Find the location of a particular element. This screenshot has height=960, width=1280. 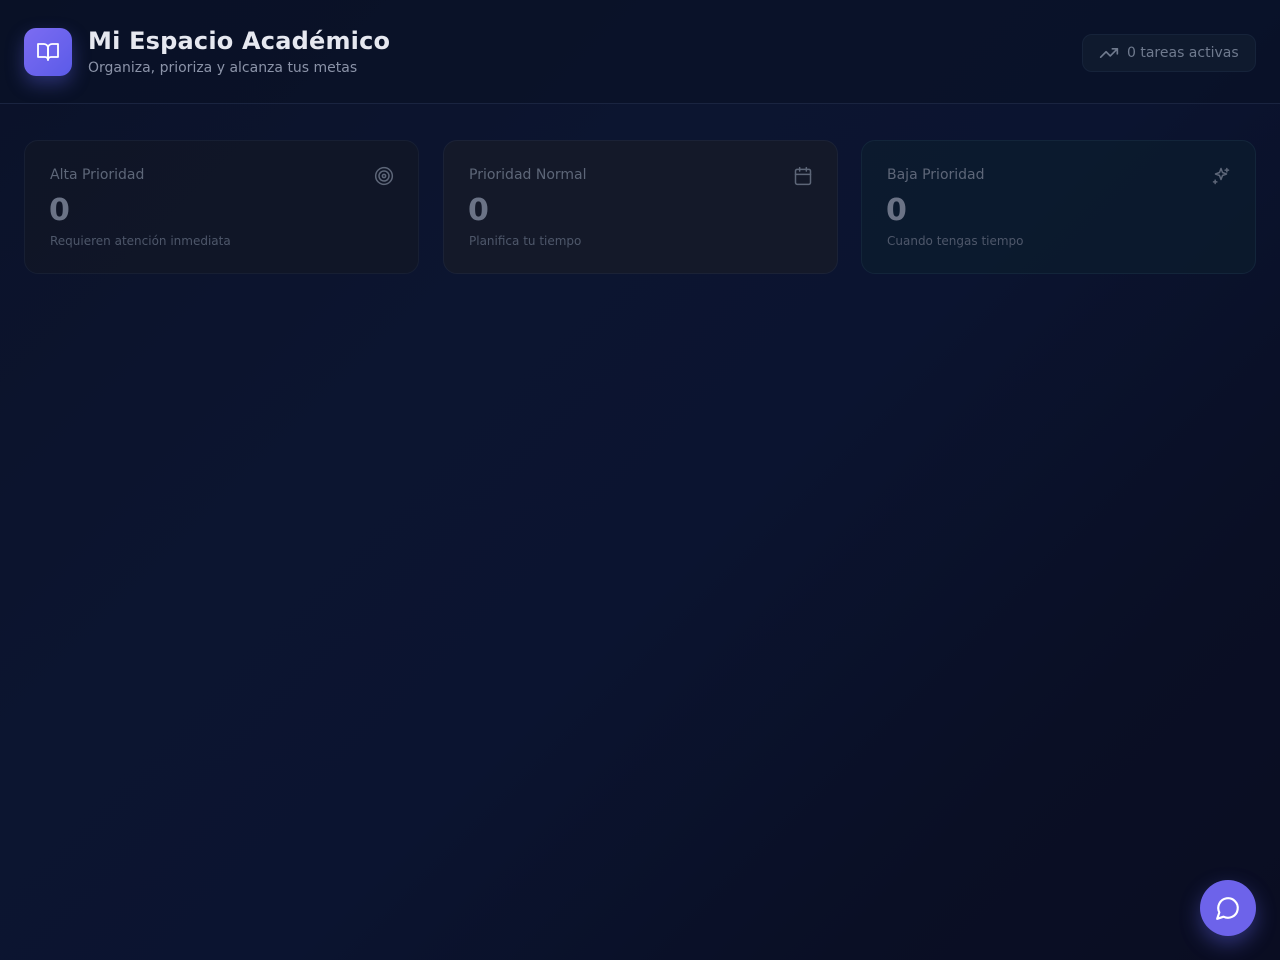

calendar-icon is located at coordinates (803, 176).